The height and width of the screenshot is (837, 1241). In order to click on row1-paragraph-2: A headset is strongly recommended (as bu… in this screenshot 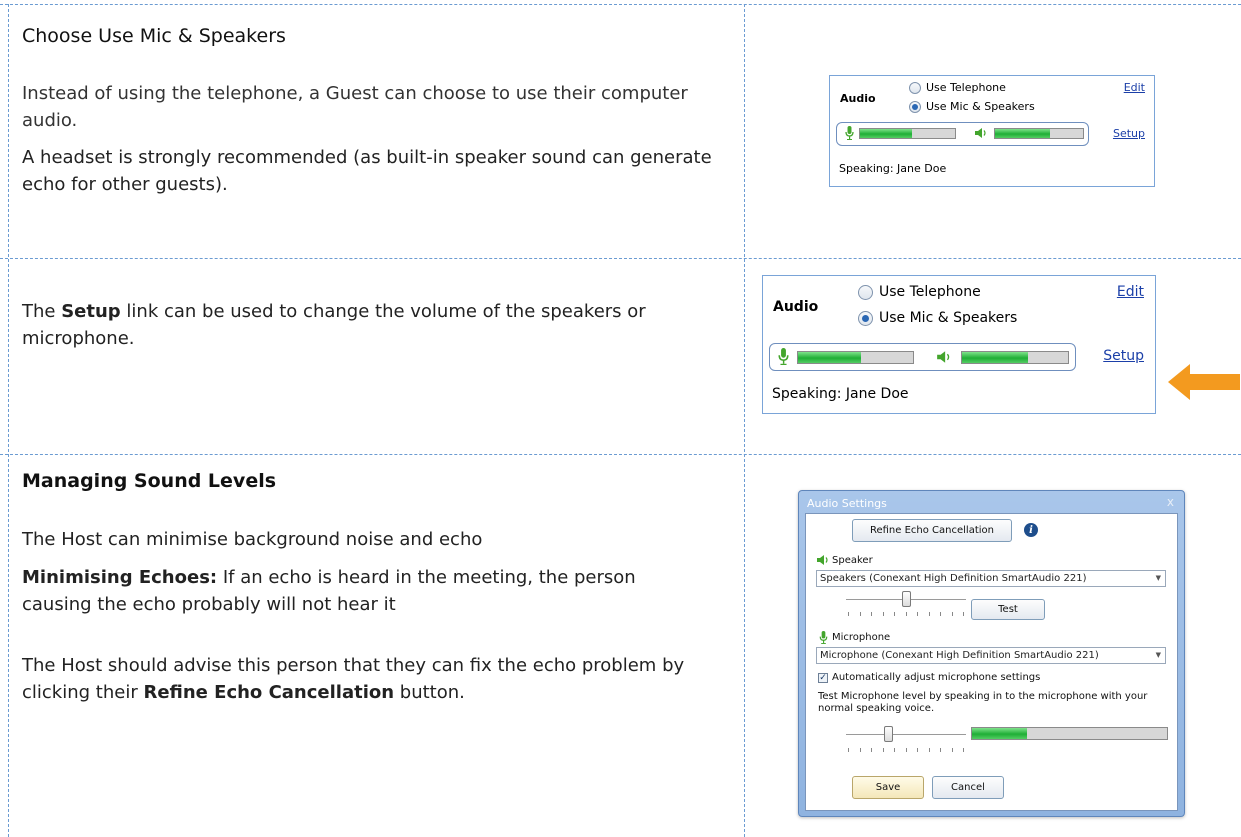, I will do `click(367, 171)`.